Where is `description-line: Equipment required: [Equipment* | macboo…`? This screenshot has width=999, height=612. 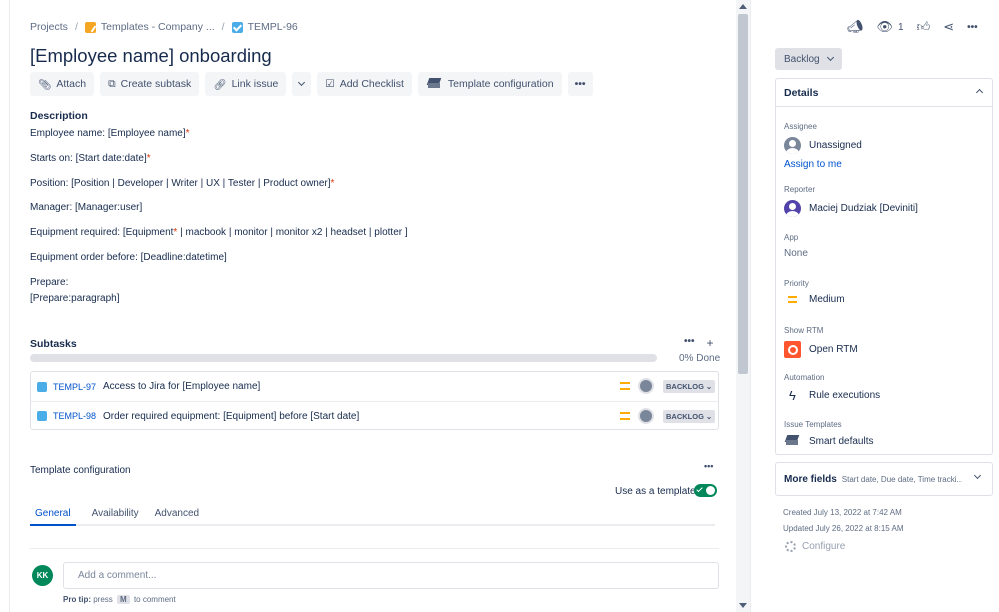 description-line: Equipment required: [Equipment* | macboo… is located at coordinates (219, 232).